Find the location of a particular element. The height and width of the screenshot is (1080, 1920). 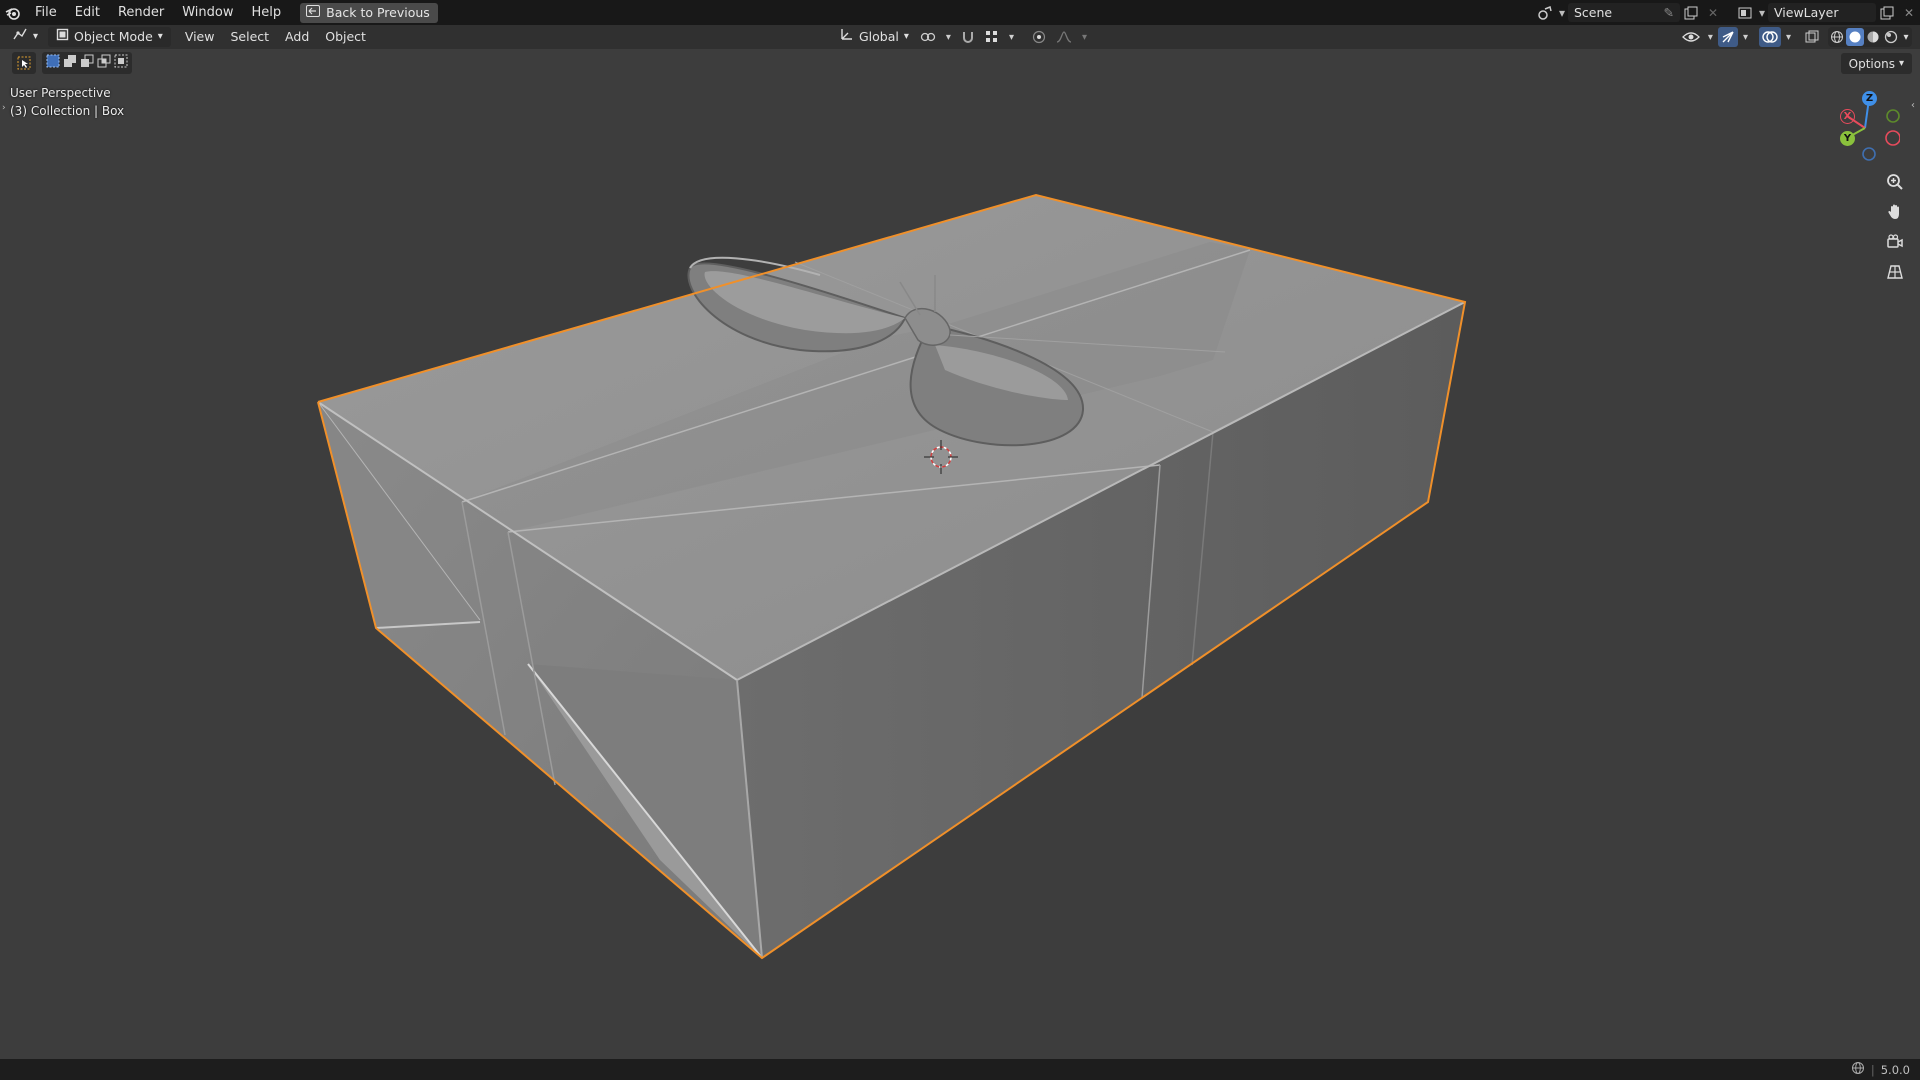

gizmo-z-axis: Z is located at coordinates (1869, 98).